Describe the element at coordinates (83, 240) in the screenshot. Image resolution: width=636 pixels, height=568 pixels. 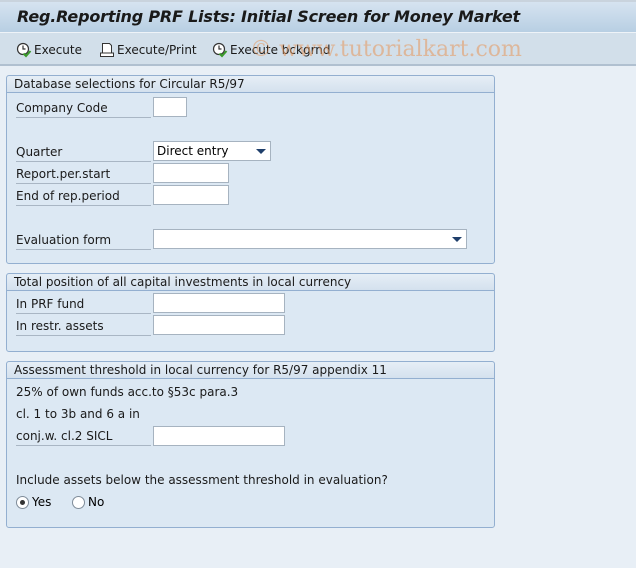
I see `evaluation-form-label: Evaluation form` at that location.